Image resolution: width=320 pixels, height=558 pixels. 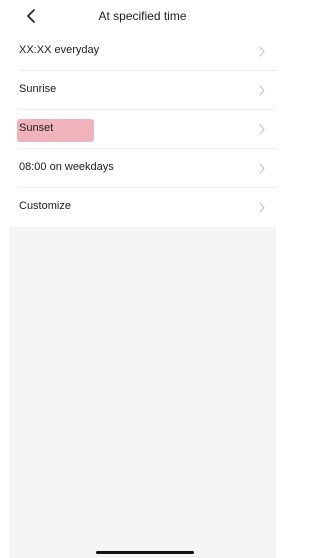 I want to click on nav-header: At specified time, so click(x=142, y=16).